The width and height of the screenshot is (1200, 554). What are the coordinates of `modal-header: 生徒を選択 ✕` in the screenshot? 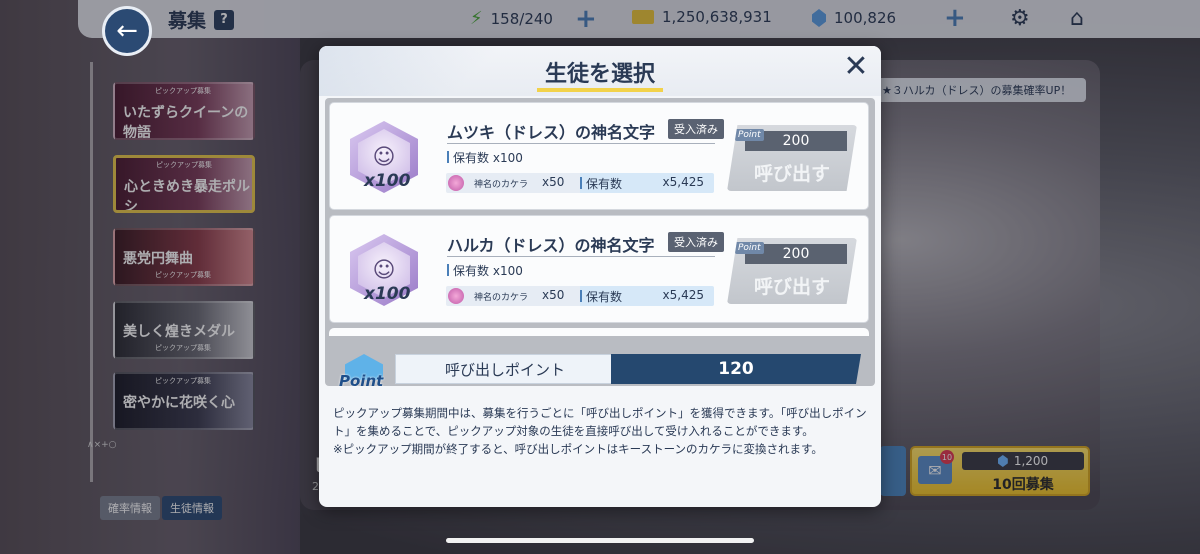 It's located at (600, 71).